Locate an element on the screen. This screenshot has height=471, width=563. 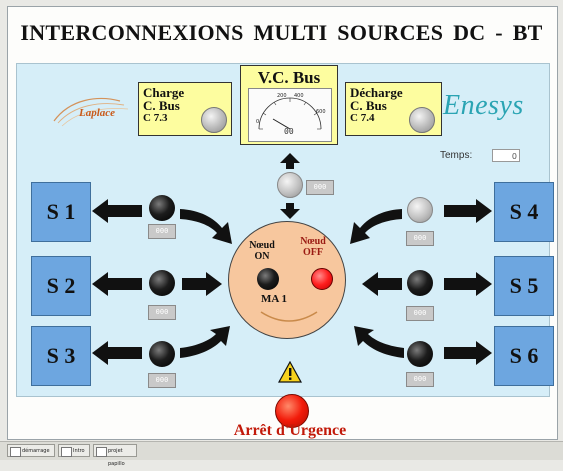
node-on-light is located at coordinates (268, 279).